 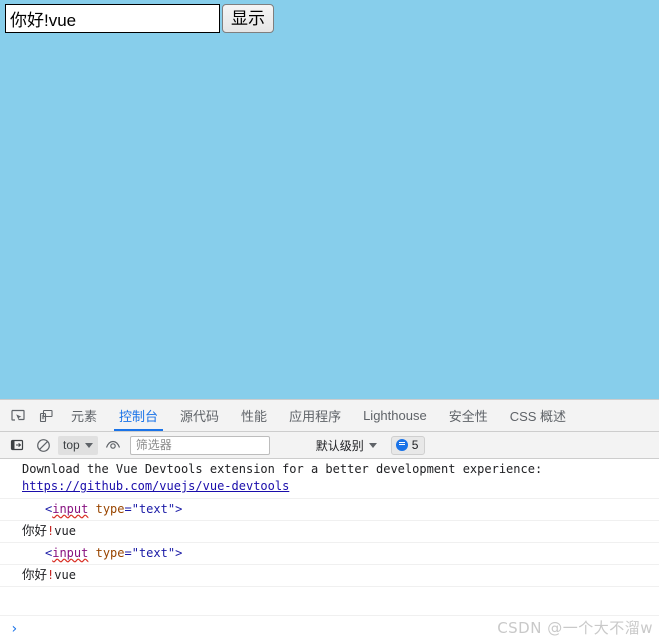 I want to click on tab-performance: 性能, so click(x=254, y=415).